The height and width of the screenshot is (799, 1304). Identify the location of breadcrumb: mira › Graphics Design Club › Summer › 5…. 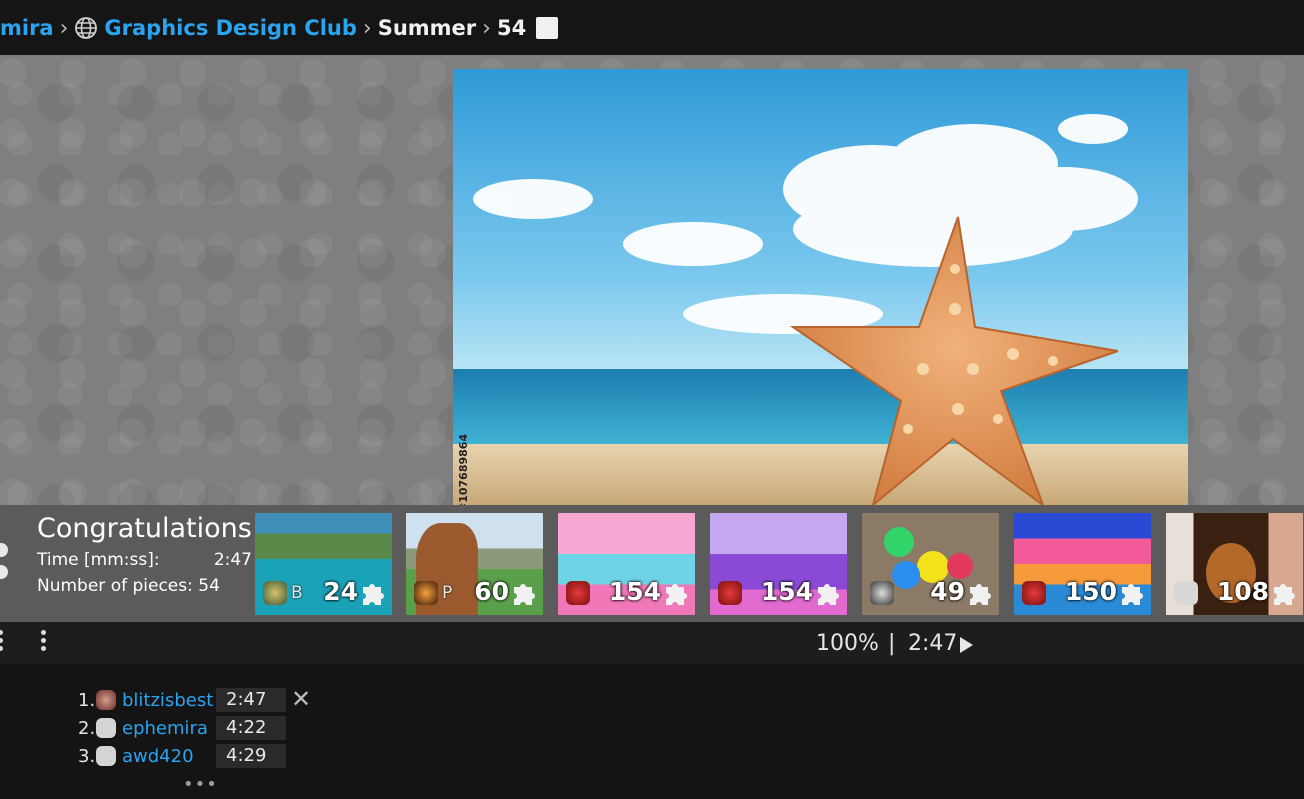
(279, 28).